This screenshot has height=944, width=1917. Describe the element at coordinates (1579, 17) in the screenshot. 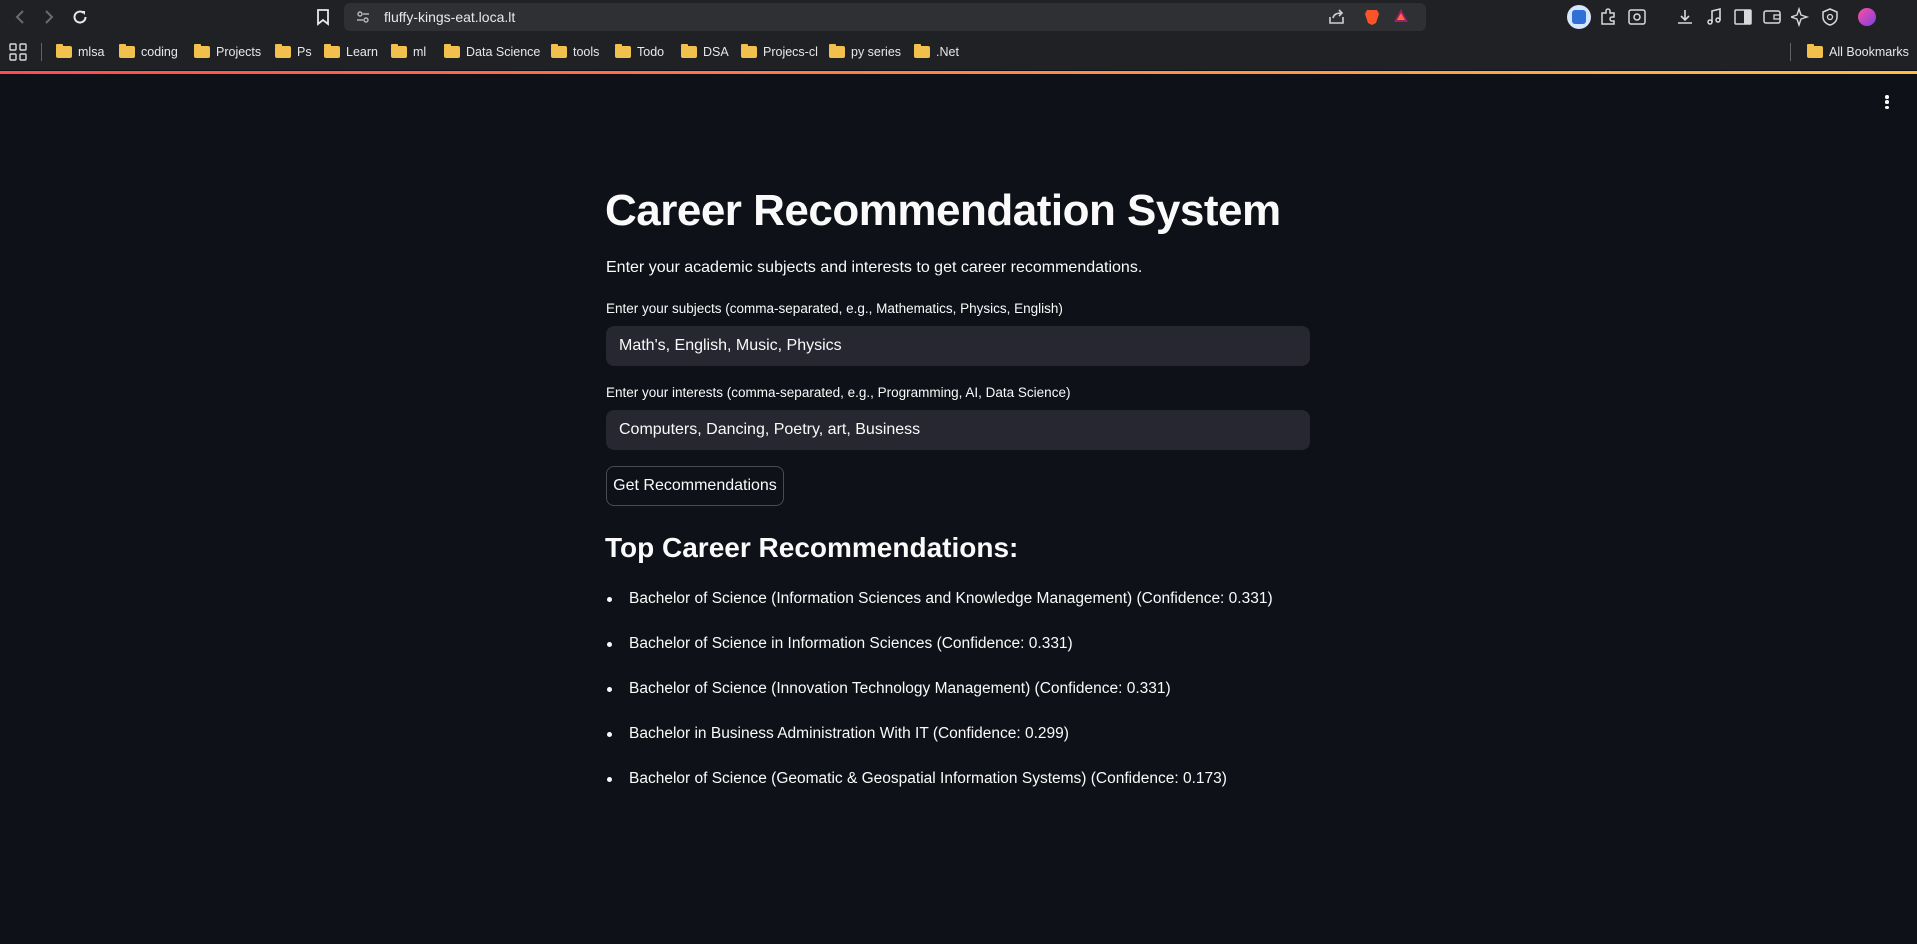

I see `profile-extension-icon` at that location.